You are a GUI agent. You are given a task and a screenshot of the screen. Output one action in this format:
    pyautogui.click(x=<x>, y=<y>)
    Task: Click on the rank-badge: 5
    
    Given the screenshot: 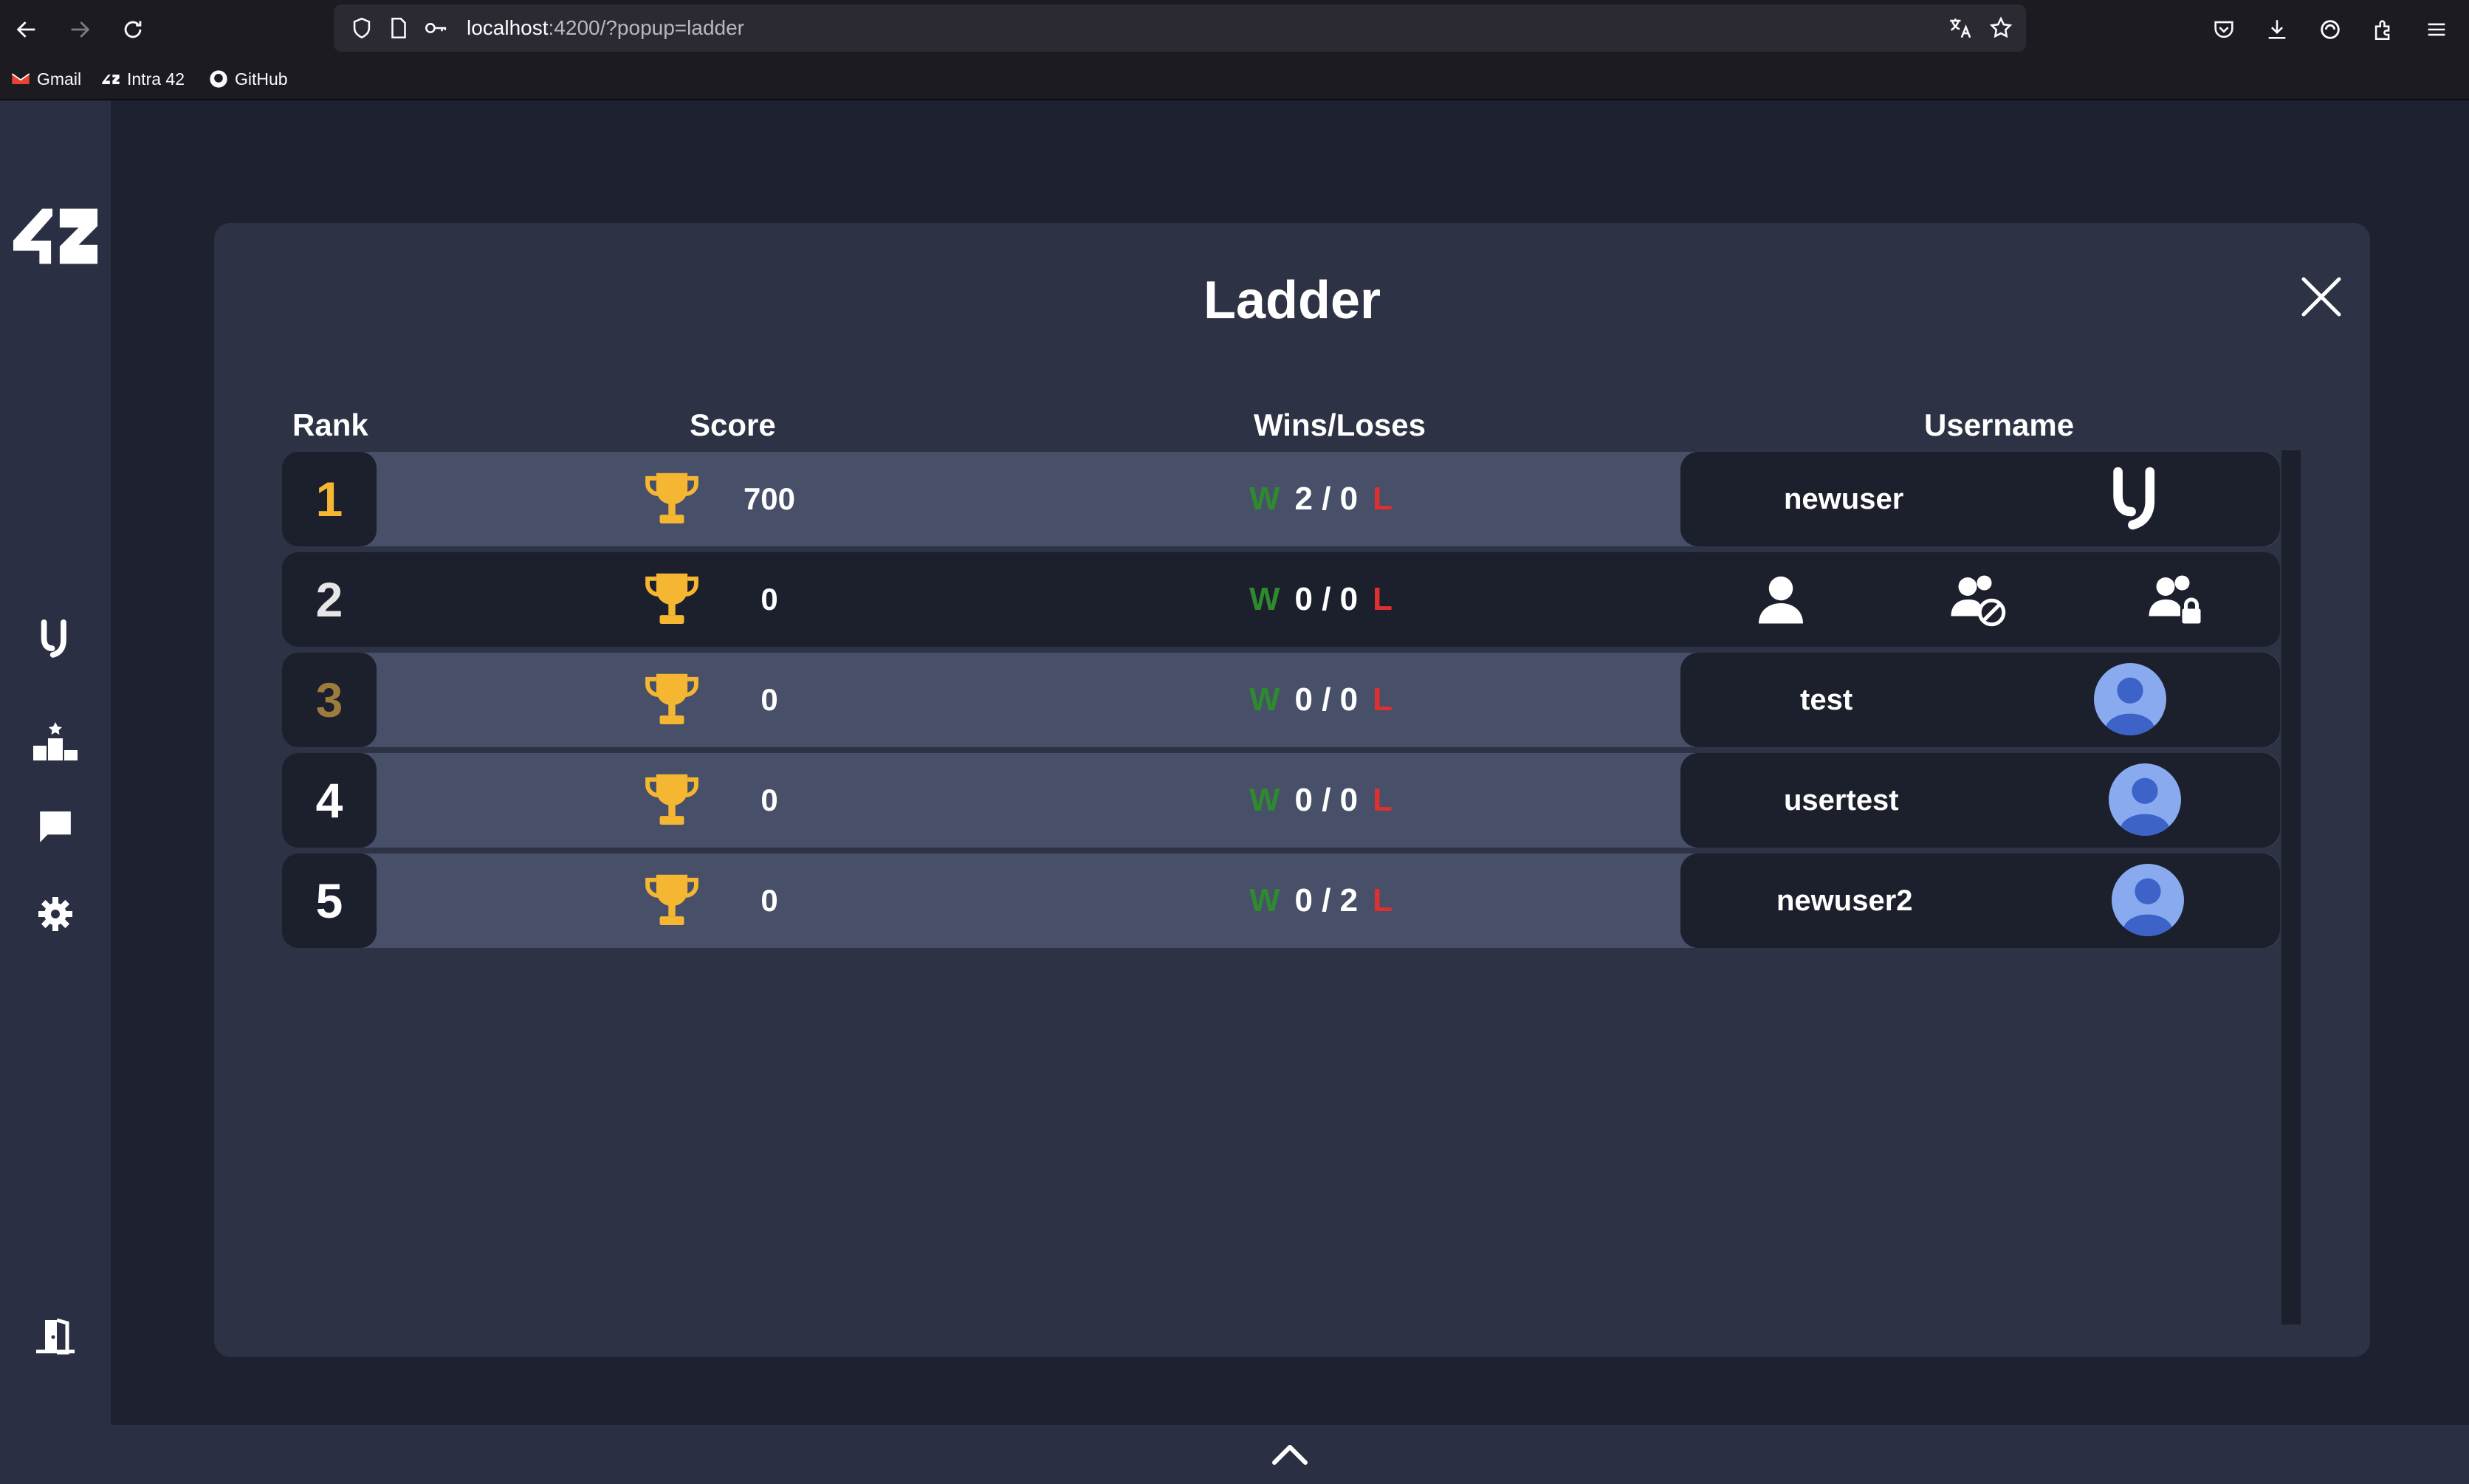 What is the action you would take?
    pyautogui.click(x=329, y=900)
    